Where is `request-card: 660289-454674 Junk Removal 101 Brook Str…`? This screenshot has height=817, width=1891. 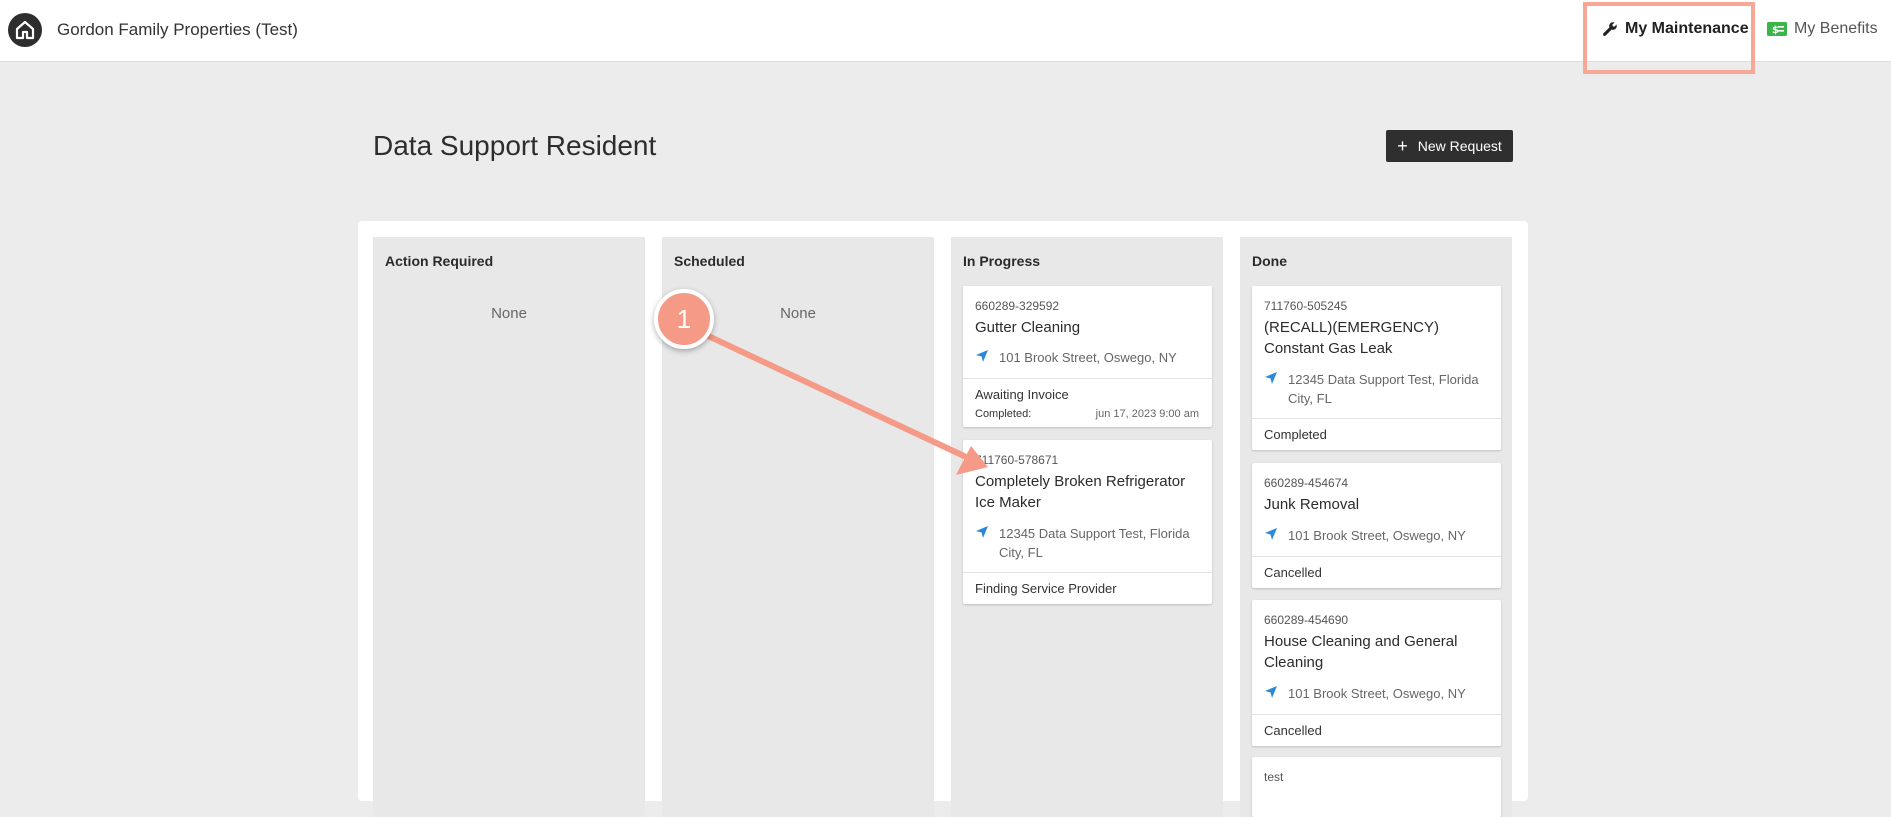
request-card: 660289-454674 Junk Removal 101 Brook Str… is located at coordinates (1376, 525).